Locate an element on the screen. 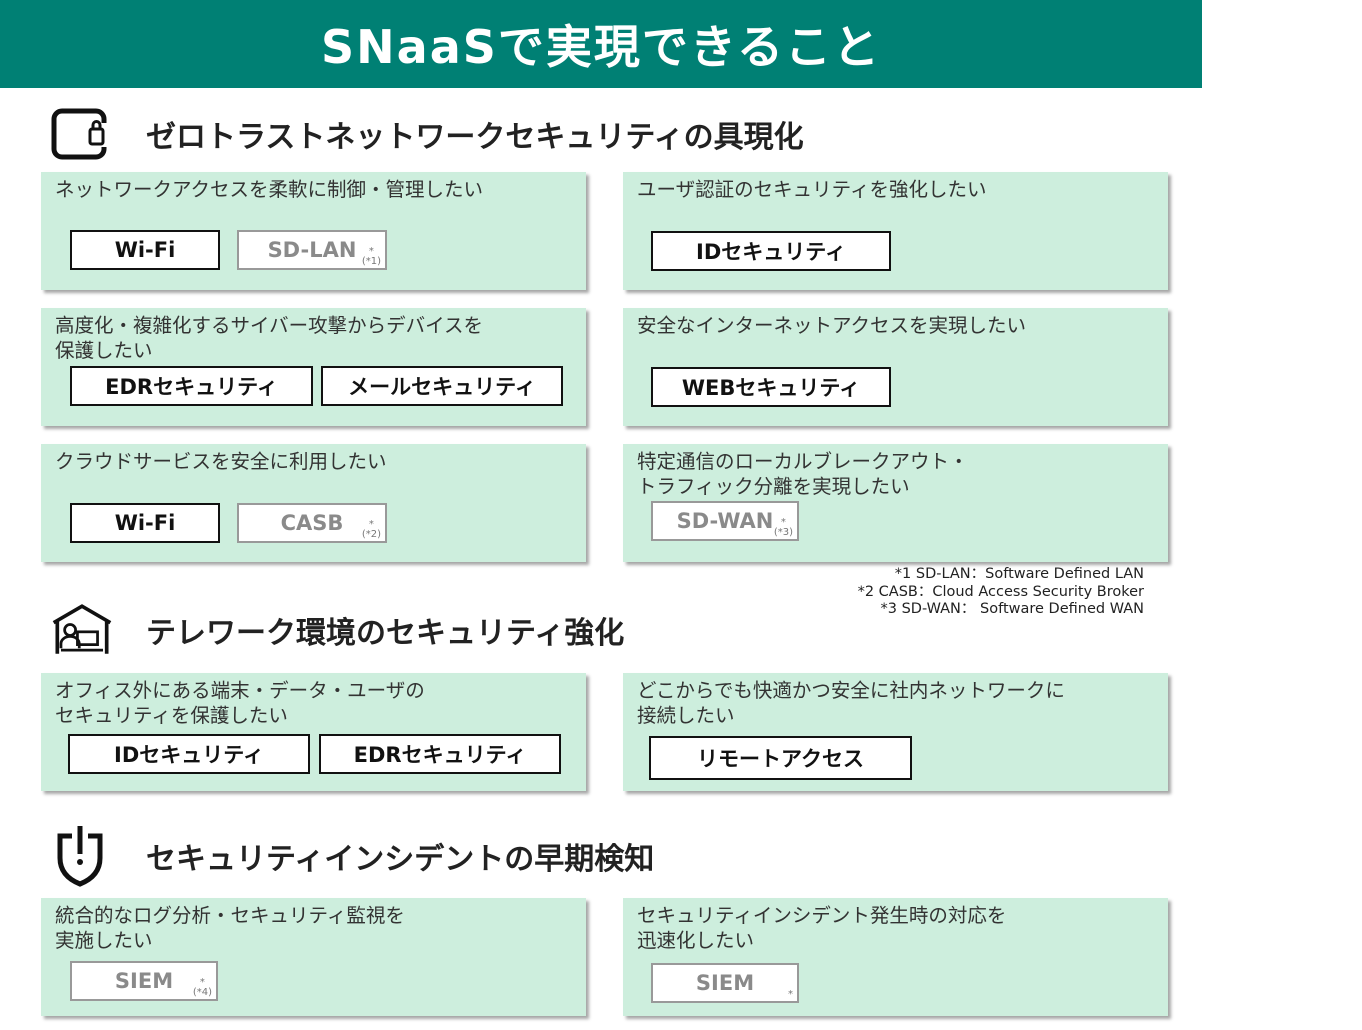 The width and height of the screenshot is (1362, 1030). use-case-text: 統合的なログ分析・セキュリティ監視を 実施したい is located at coordinates (230, 928).